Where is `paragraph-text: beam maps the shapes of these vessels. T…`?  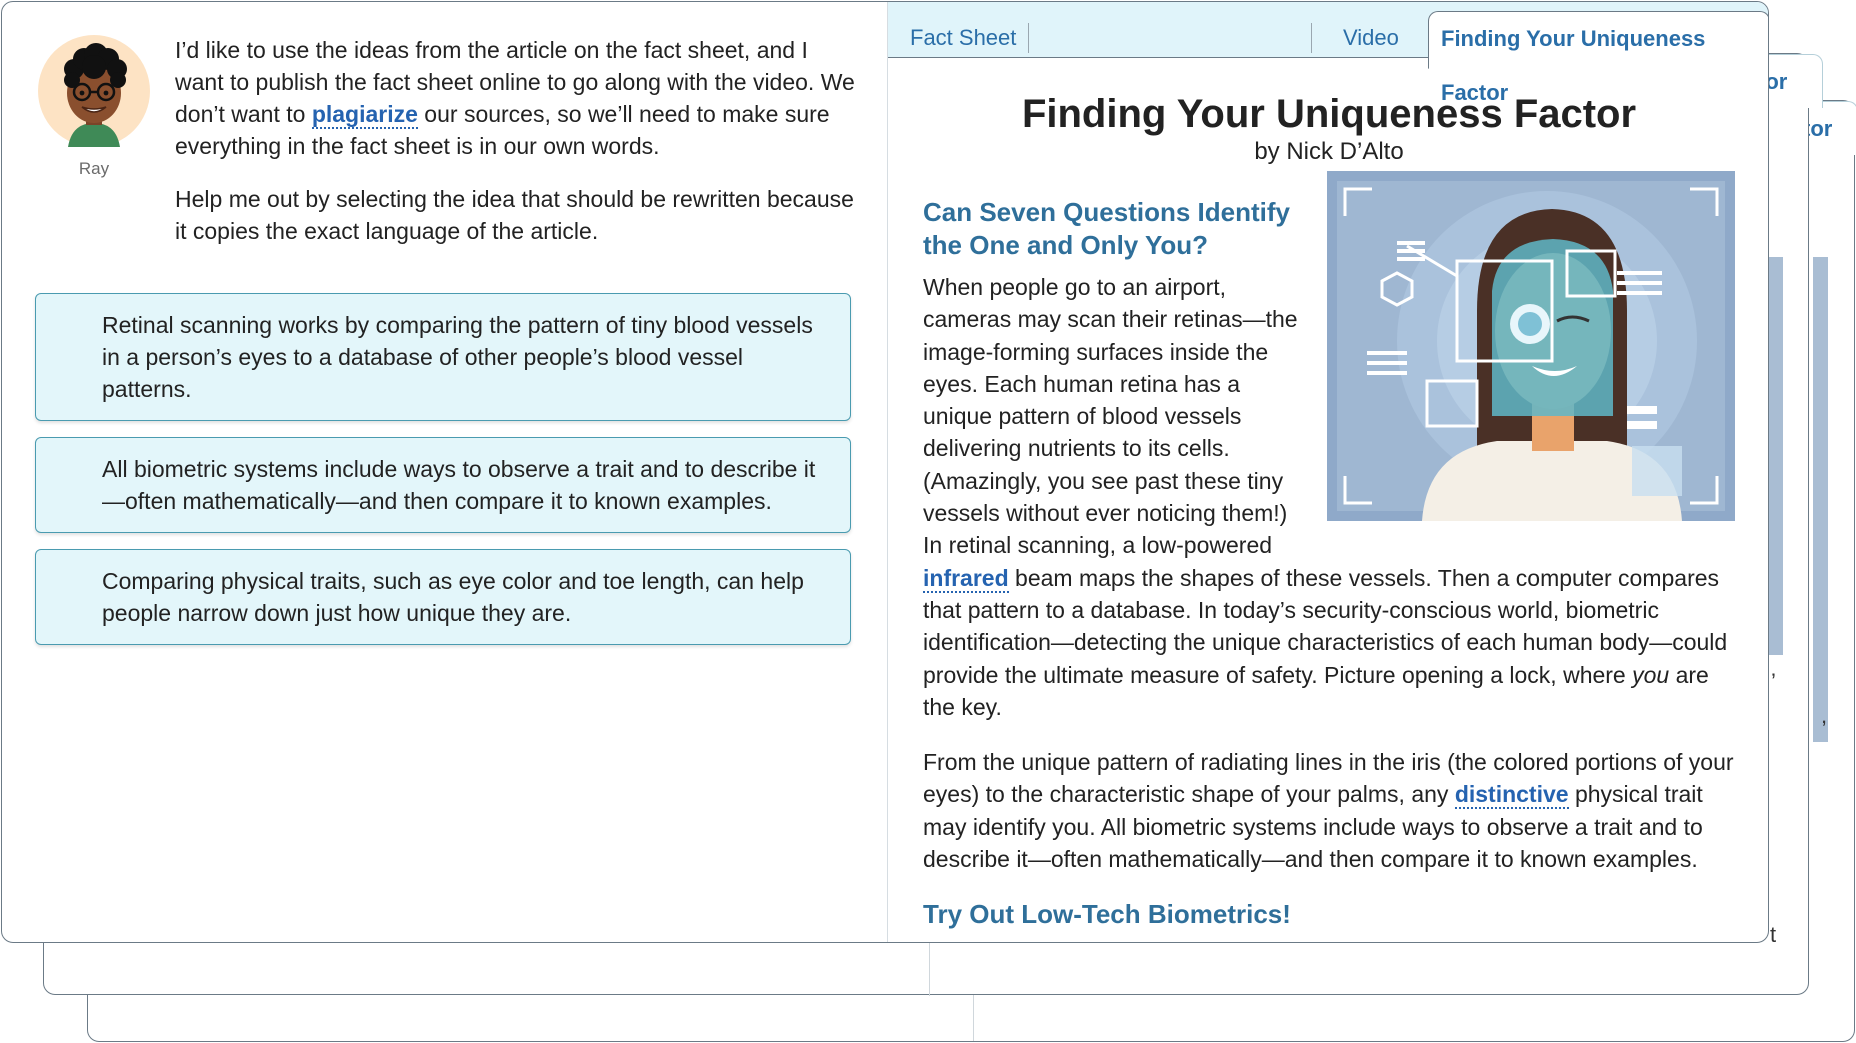 paragraph-text: beam maps the shapes of these vessels. T… is located at coordinates (1325, 626).